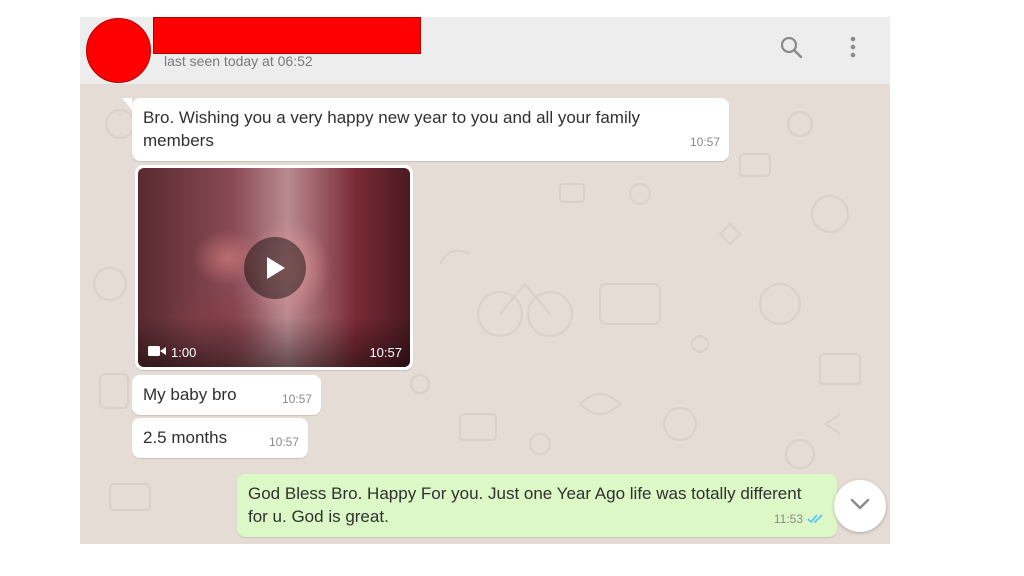 Image resolution: width=1024 pixels, height=576 pixels. I want to click on incoming-video-message: 1:00 10:57, so click(274, 267).